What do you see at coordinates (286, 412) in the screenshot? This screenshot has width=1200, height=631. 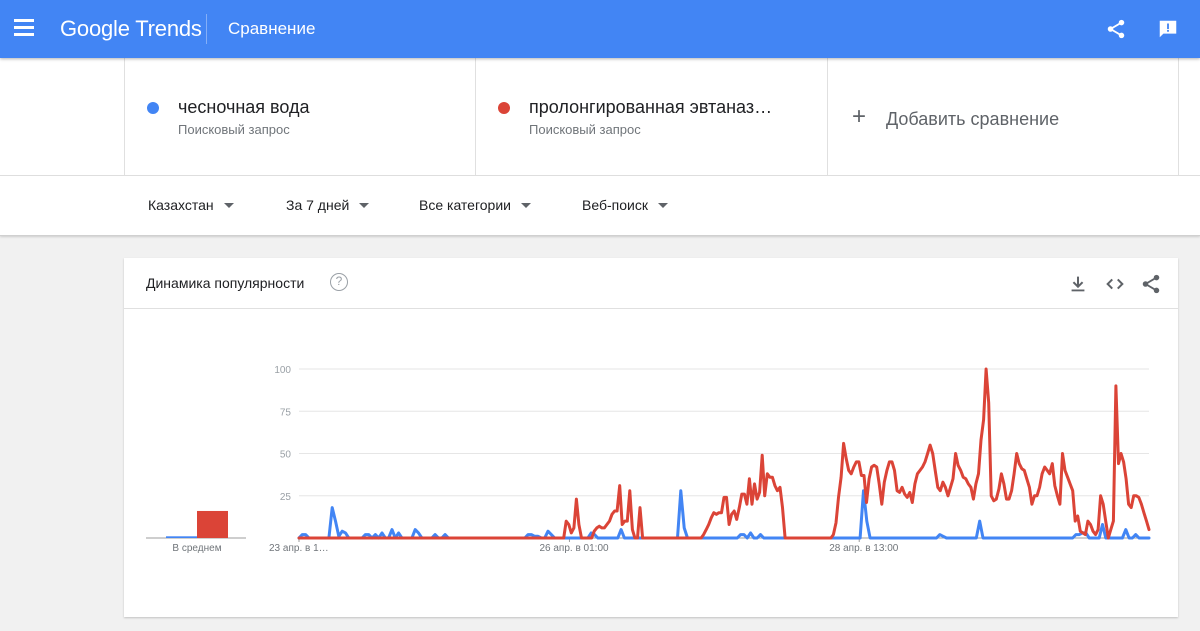 I see `y-tick-label: 75` at bounding box center [286, 412].